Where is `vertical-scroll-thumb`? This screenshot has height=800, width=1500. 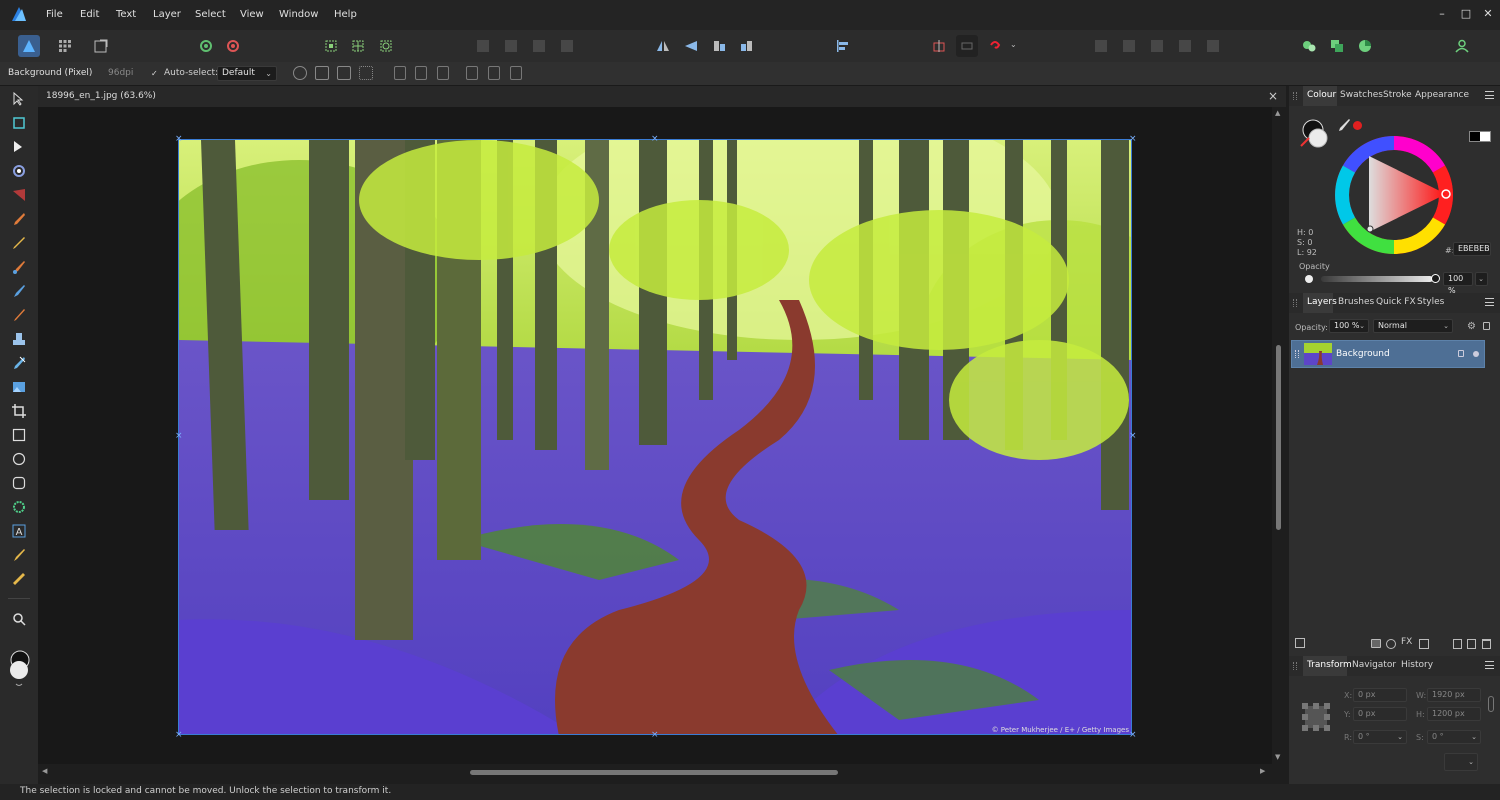
vertical-scroll-thumb is located at coordinates (1278, 437).